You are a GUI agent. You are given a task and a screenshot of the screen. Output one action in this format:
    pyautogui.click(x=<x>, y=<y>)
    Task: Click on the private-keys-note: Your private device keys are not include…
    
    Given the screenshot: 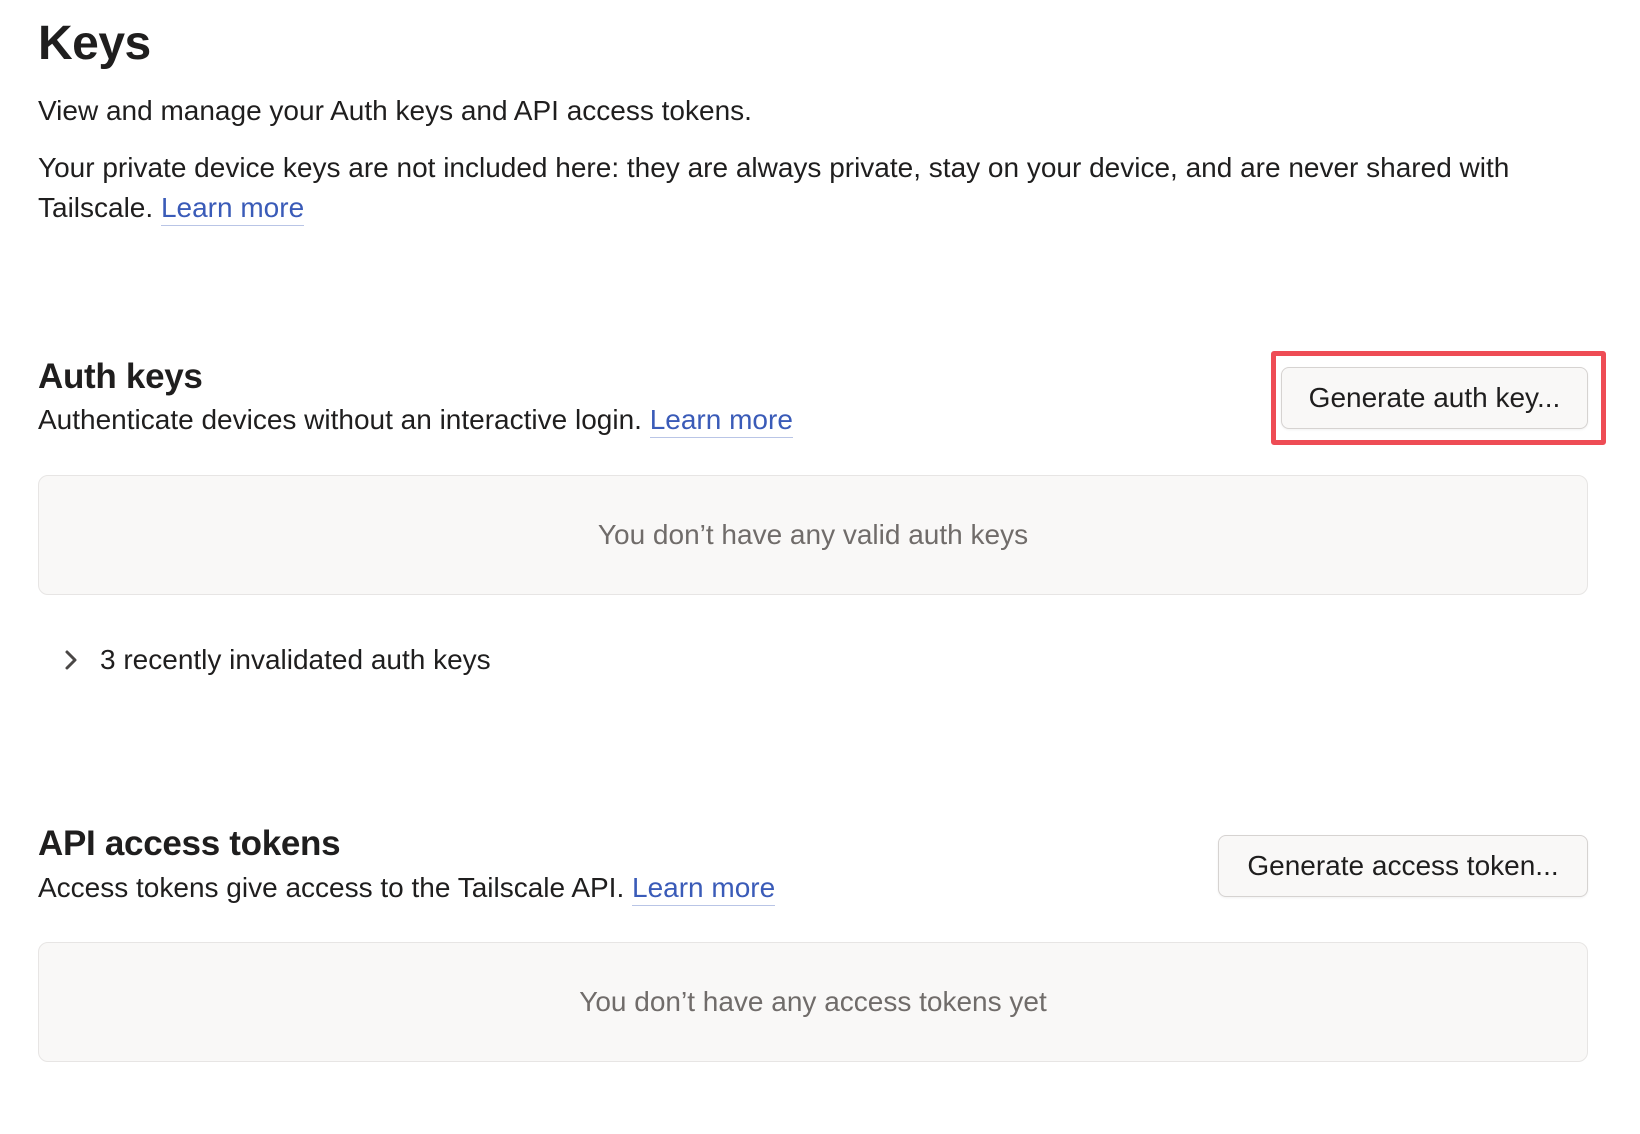 What is the action you would take?
    pyautogui.click(x=818, y=188)
    